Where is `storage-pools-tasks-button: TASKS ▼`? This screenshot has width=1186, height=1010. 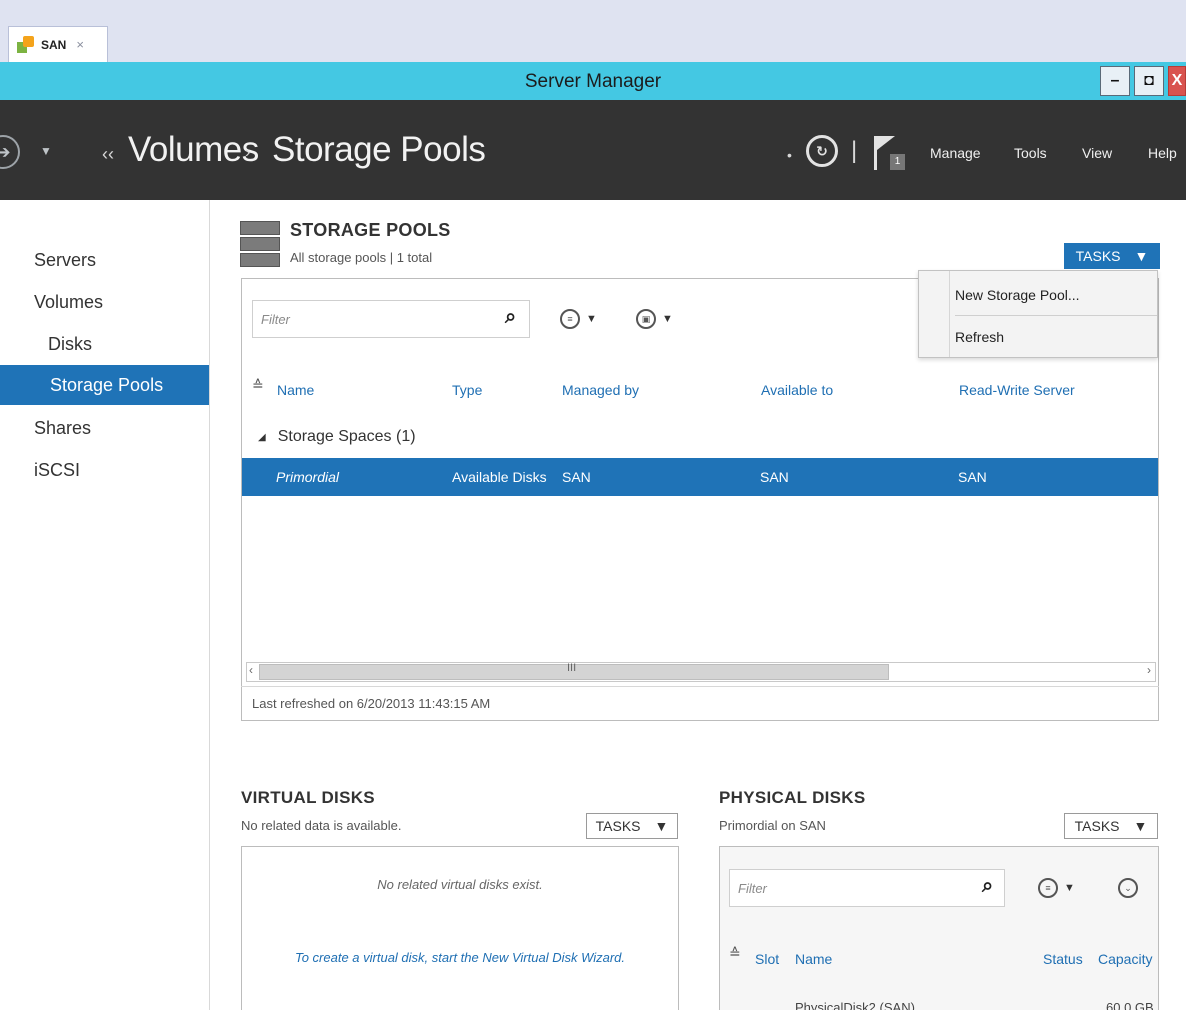
storage-pools-tasks-button: TASKS ▼ is located at coordinates (1112, 256).